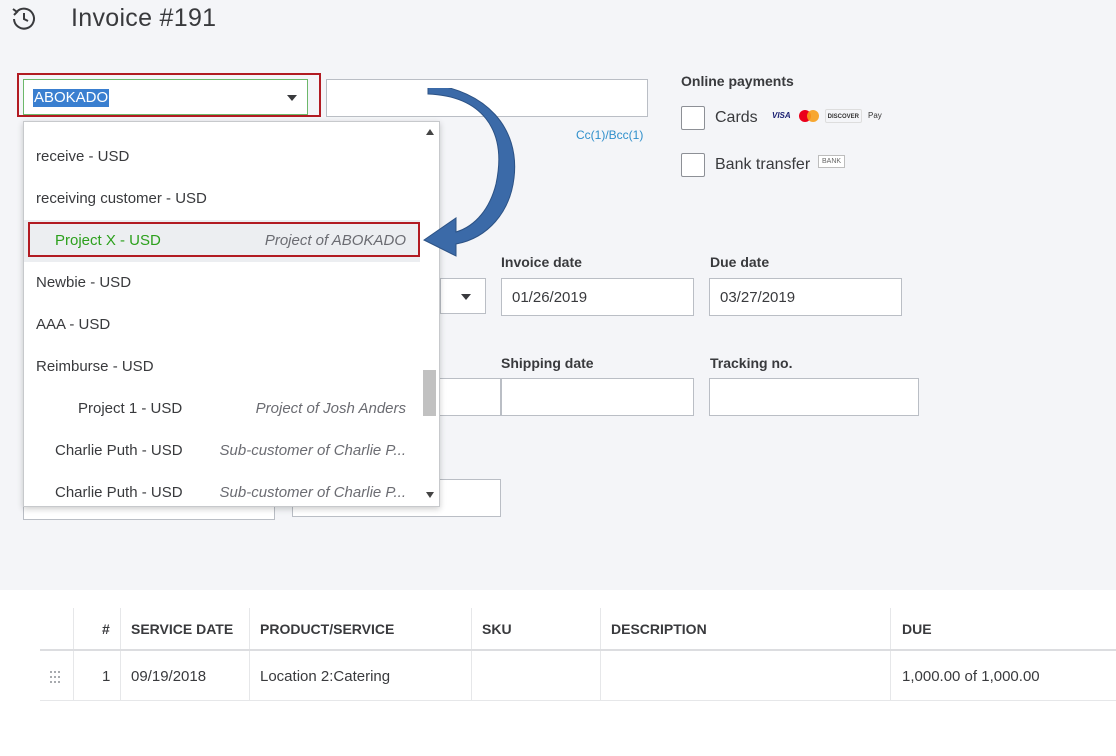 The image size is (1116, 756). Describe the element at coordinates (814, 397) in the screenshot. I see `tracking-no-input` at that location.